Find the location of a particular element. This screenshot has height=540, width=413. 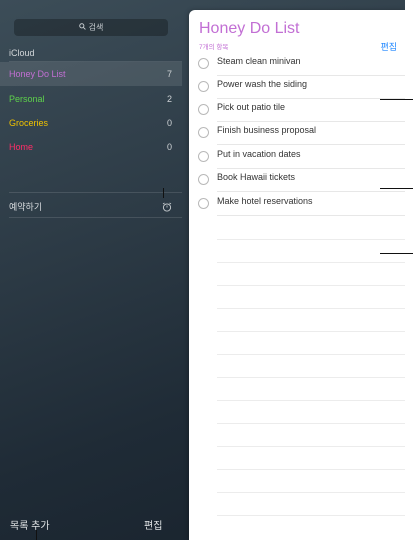

list-title: Honey Do List is located at coordinates (249, 28).